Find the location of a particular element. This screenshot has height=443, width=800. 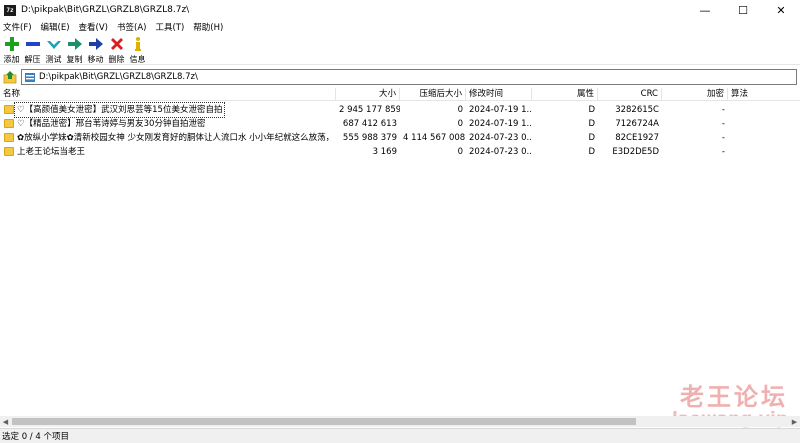

list-header: 名称 大小 压缩后大小 修改时间 属性 CRC 加密 算法 is located at coordinates (400, 94).